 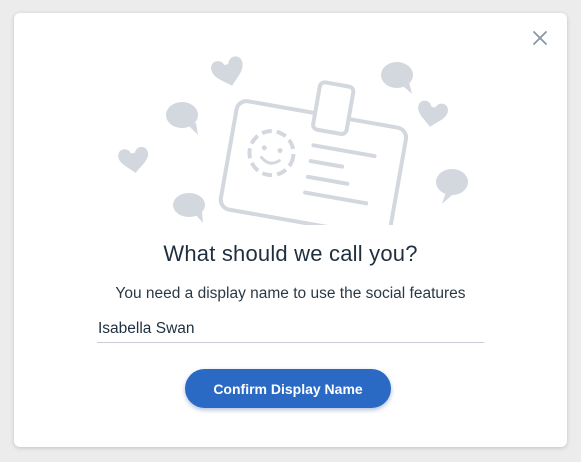 I want to click on close-button, so click(x=540, y=38).